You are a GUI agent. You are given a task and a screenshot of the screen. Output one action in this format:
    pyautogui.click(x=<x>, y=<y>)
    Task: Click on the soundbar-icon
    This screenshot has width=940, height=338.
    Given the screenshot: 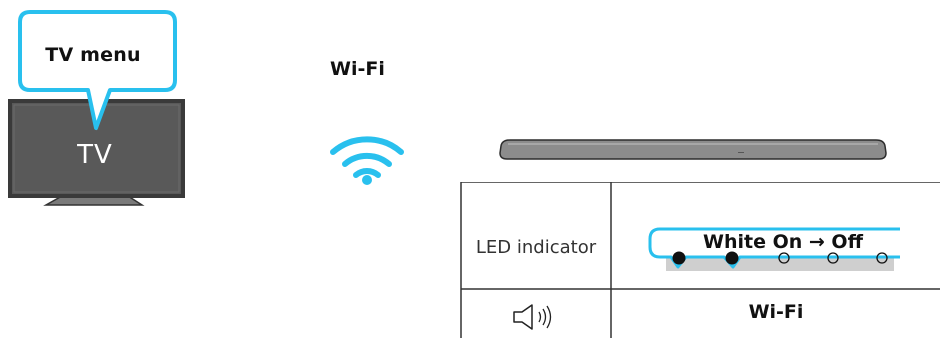 What is the action you would take?
    pyautogui.click(x=693, y=149)
    